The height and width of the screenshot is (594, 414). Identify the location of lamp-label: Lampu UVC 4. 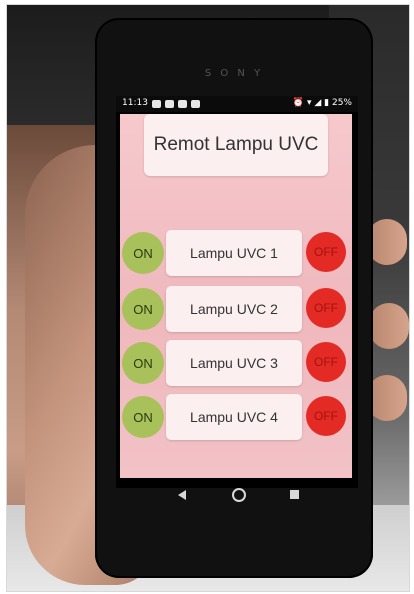
(234, 417).